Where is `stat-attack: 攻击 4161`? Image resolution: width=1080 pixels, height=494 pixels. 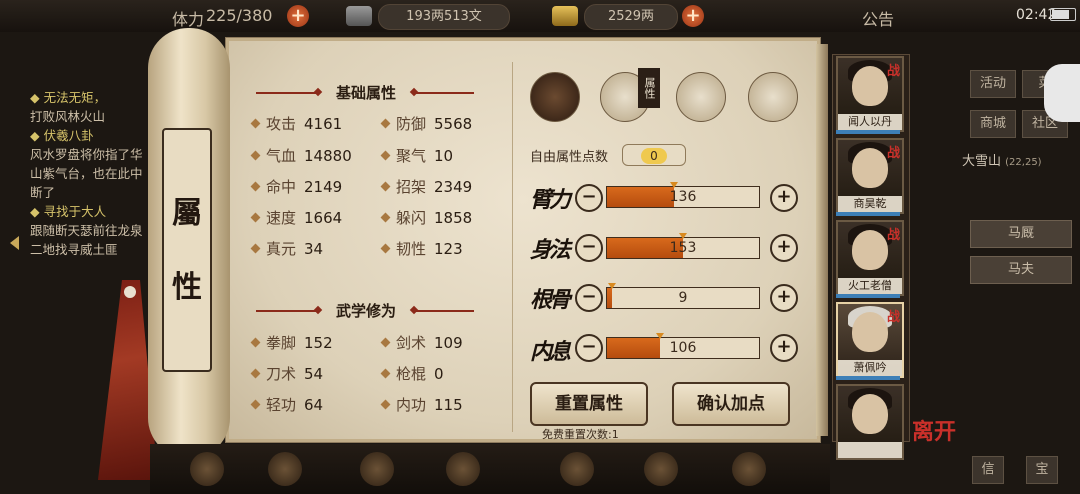 stat-attack: 攻击 4161 is located at coordinates (296, 123).